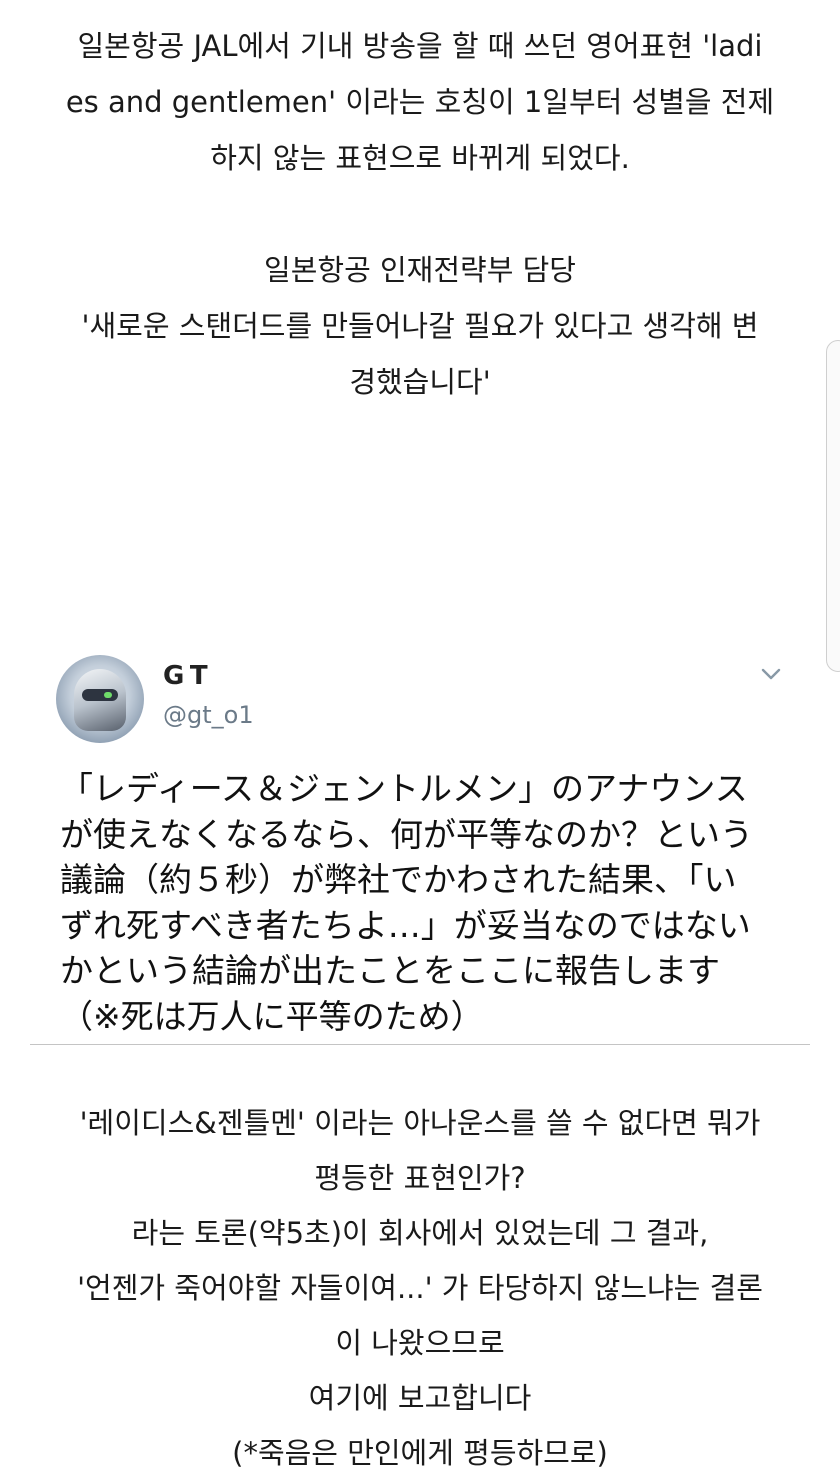  What do you see at coordinates (208, 715) in the screenshot?
I see `user-handle: @gt_o1` at bounding box center [208, 715].